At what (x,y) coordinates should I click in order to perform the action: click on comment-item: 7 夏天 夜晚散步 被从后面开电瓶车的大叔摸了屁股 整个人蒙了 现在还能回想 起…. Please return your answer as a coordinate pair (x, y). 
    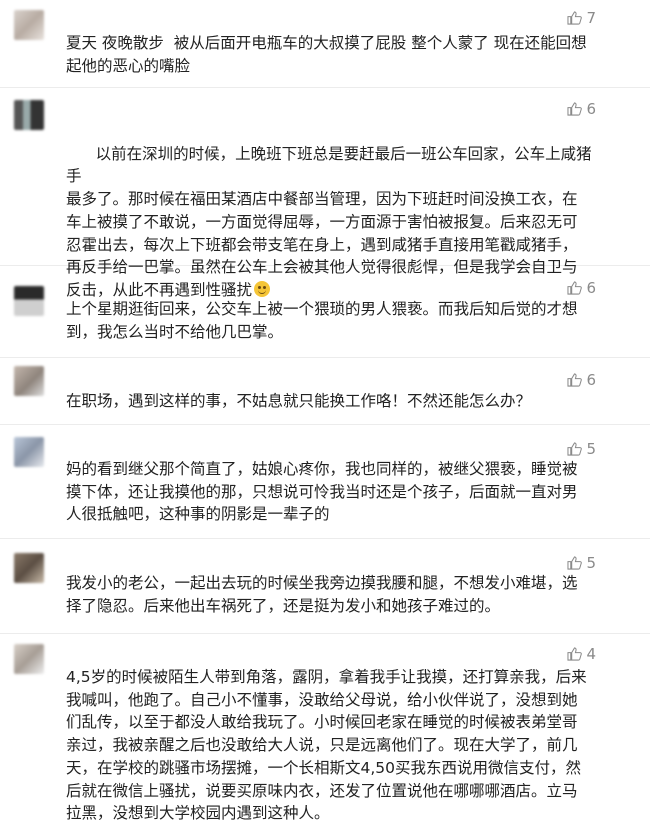
    Looking at the image, I should click on (325, 44).